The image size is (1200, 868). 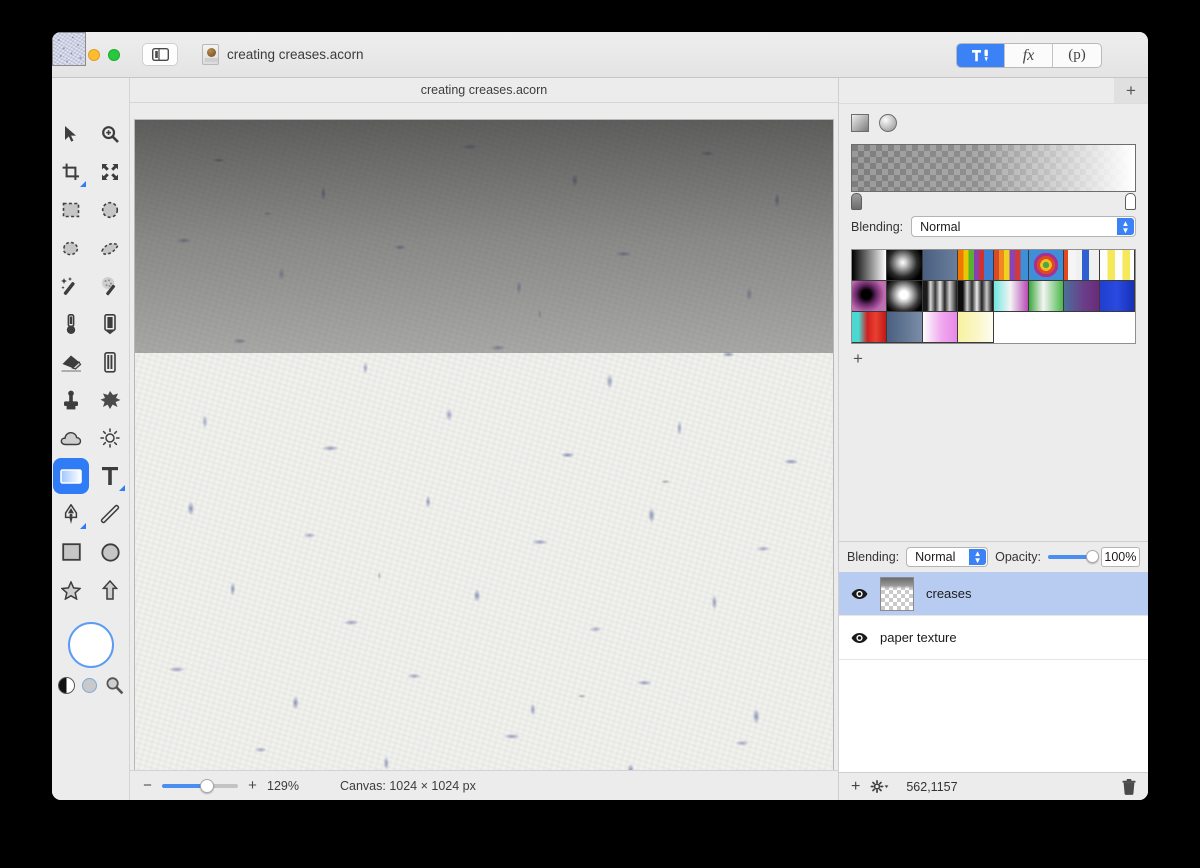 What do you see at coordinates (993, 356) in the screenshot?
I see `add-gradient-preset-button: +` at bounding box center [993, 356].